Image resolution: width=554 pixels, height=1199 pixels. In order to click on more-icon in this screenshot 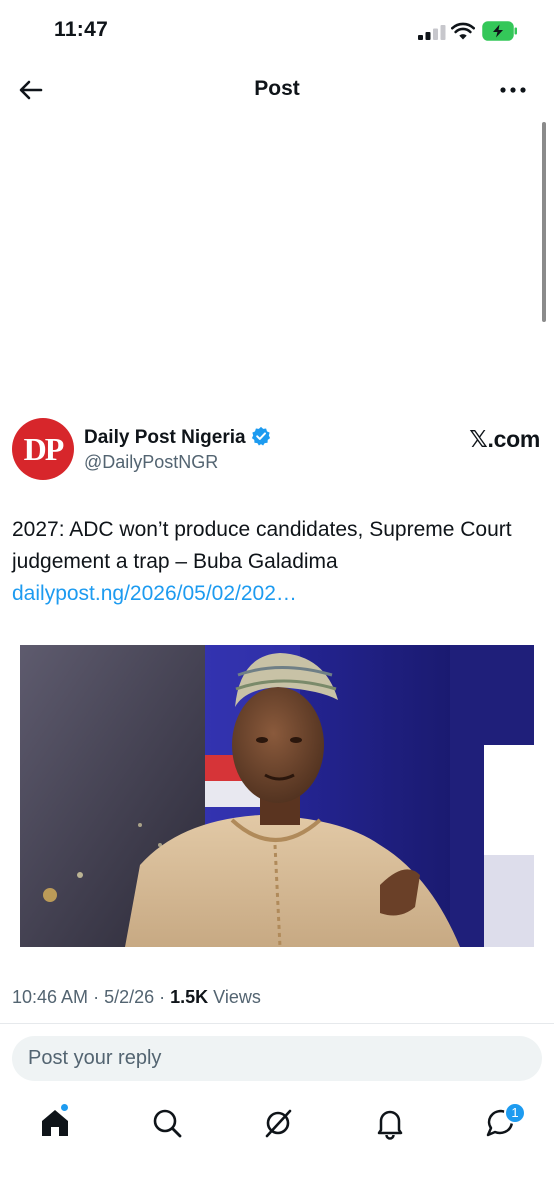, I will do `click(513, 90)`.